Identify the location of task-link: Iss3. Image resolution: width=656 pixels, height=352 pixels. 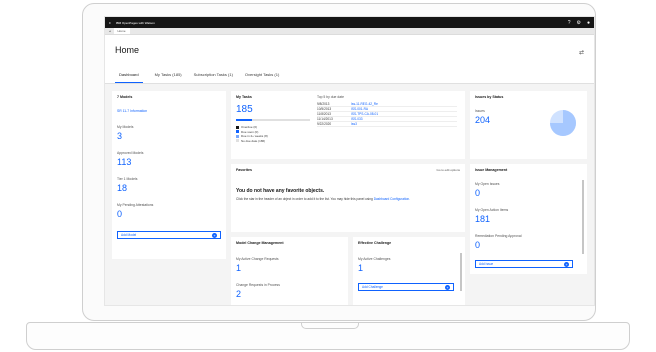
(354, 124).